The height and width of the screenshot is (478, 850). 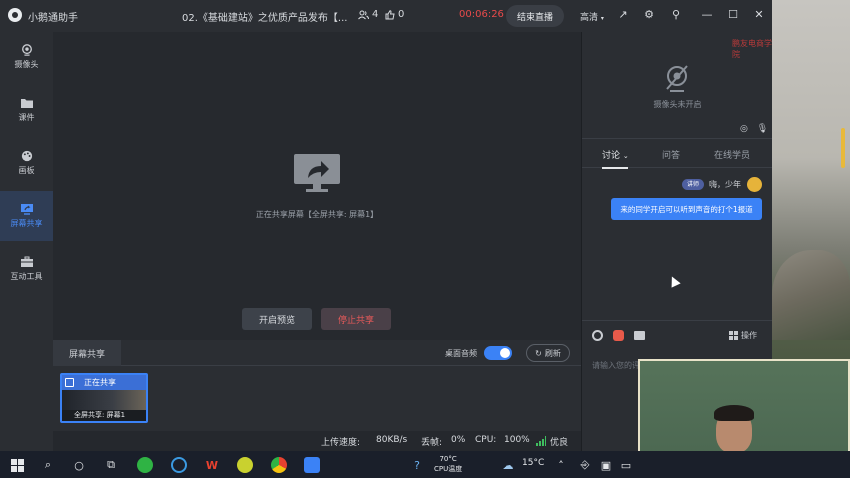 I want to click on app-icon, so click(x=245, y=465).